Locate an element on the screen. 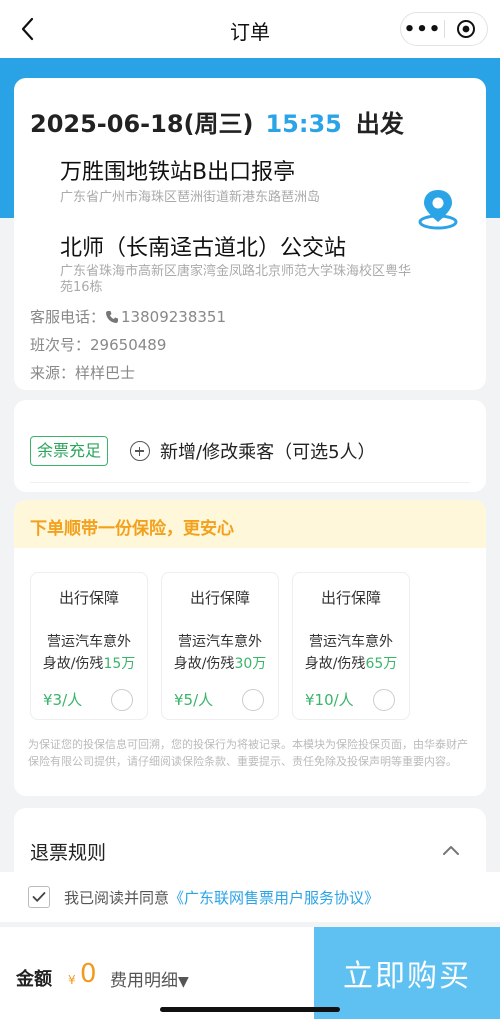 This screenshot has width=500, height=1019. departure-time: 15:35 is located at coordinates (303, 124).